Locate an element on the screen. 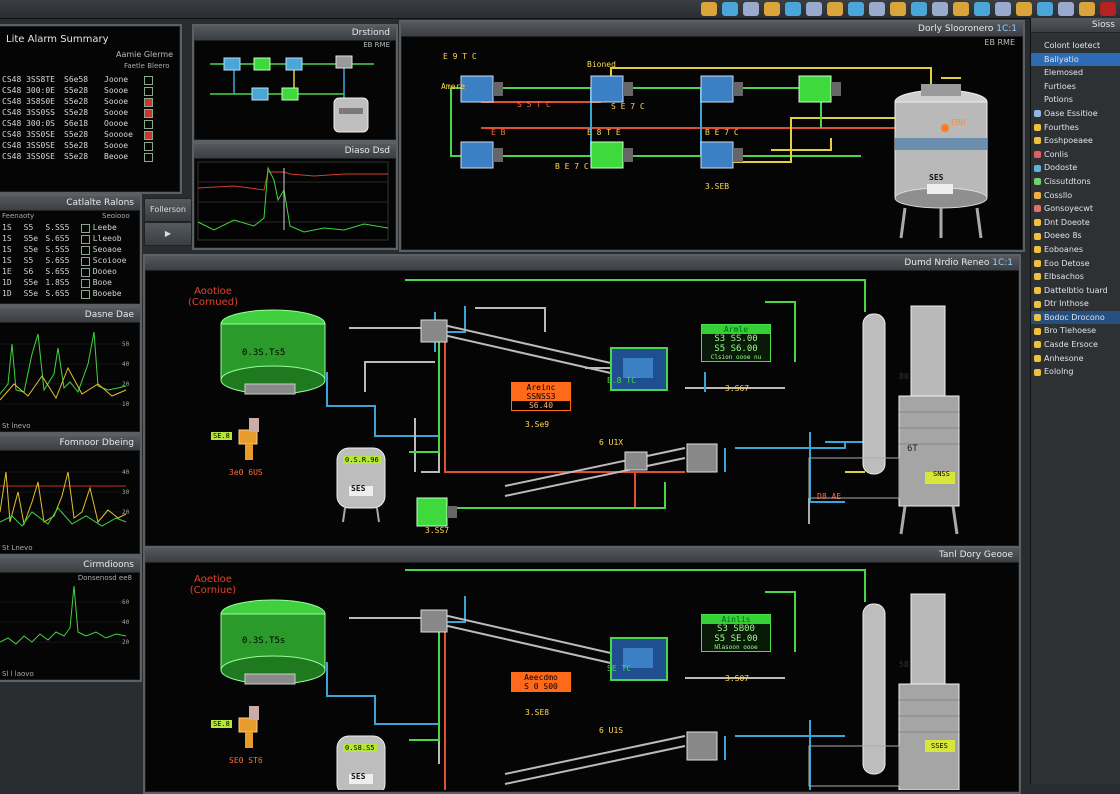  gear-icon is located at coordinates (730, 9).